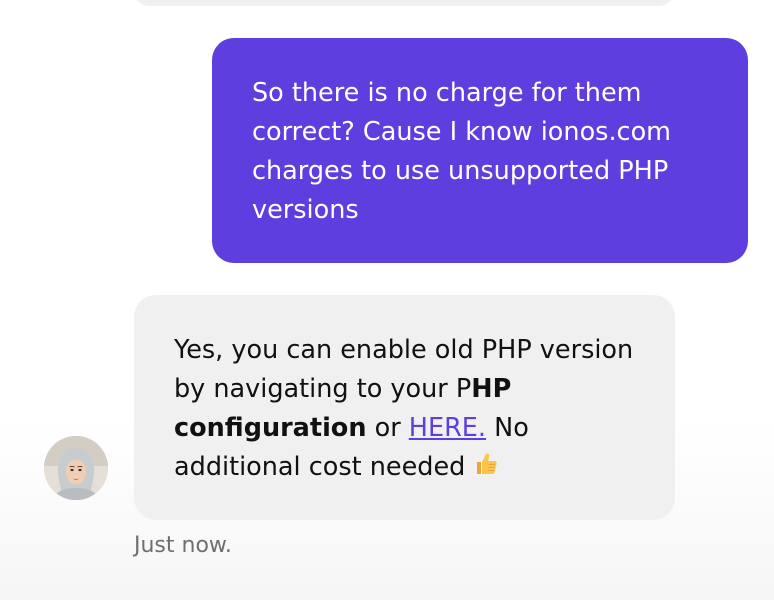 This screenshot has width=774, height=600. What do you see at coordinates (387, 428) in the screenshot?
I see `agent-message-text-part2: or` at bounding box center [387, 428].